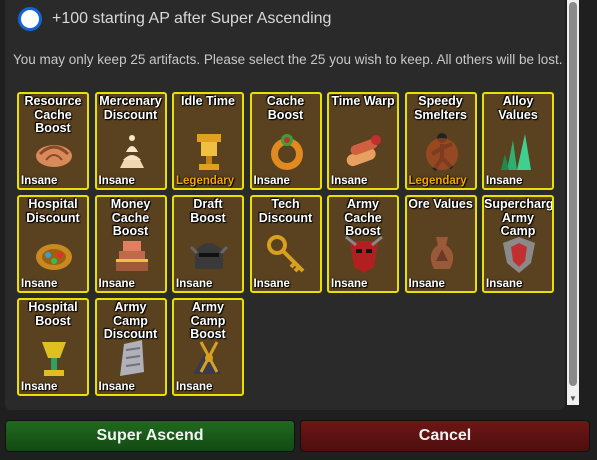 The image size is (597, 460). What do you see at coordinates (363, 101) in the screenshot?
I see `artifact-title: Time Warp` at bounding box center [363, 101].